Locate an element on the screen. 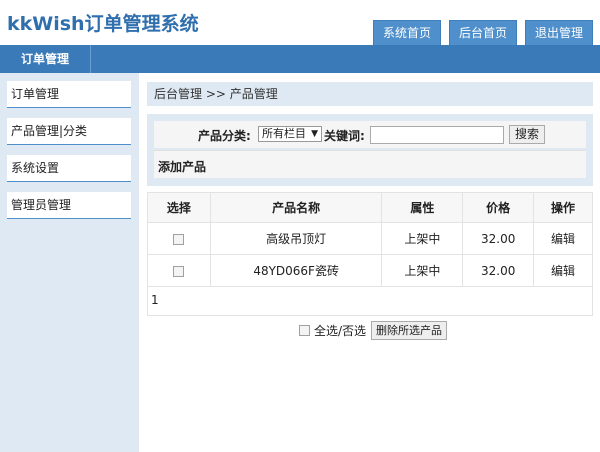  sidebar-item-orders: 订单管理 is located at coordinates (69, 94).